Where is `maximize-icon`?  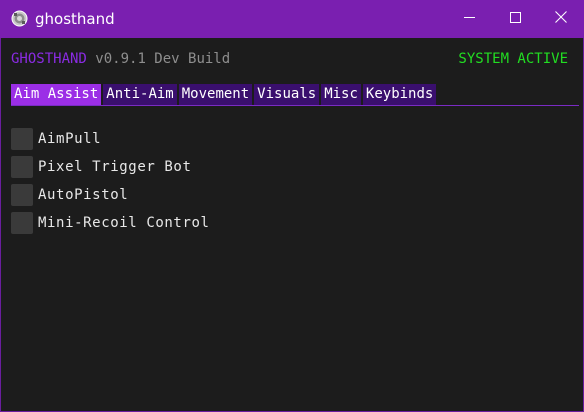 maximize-icon is located at coordinates (515, 19).